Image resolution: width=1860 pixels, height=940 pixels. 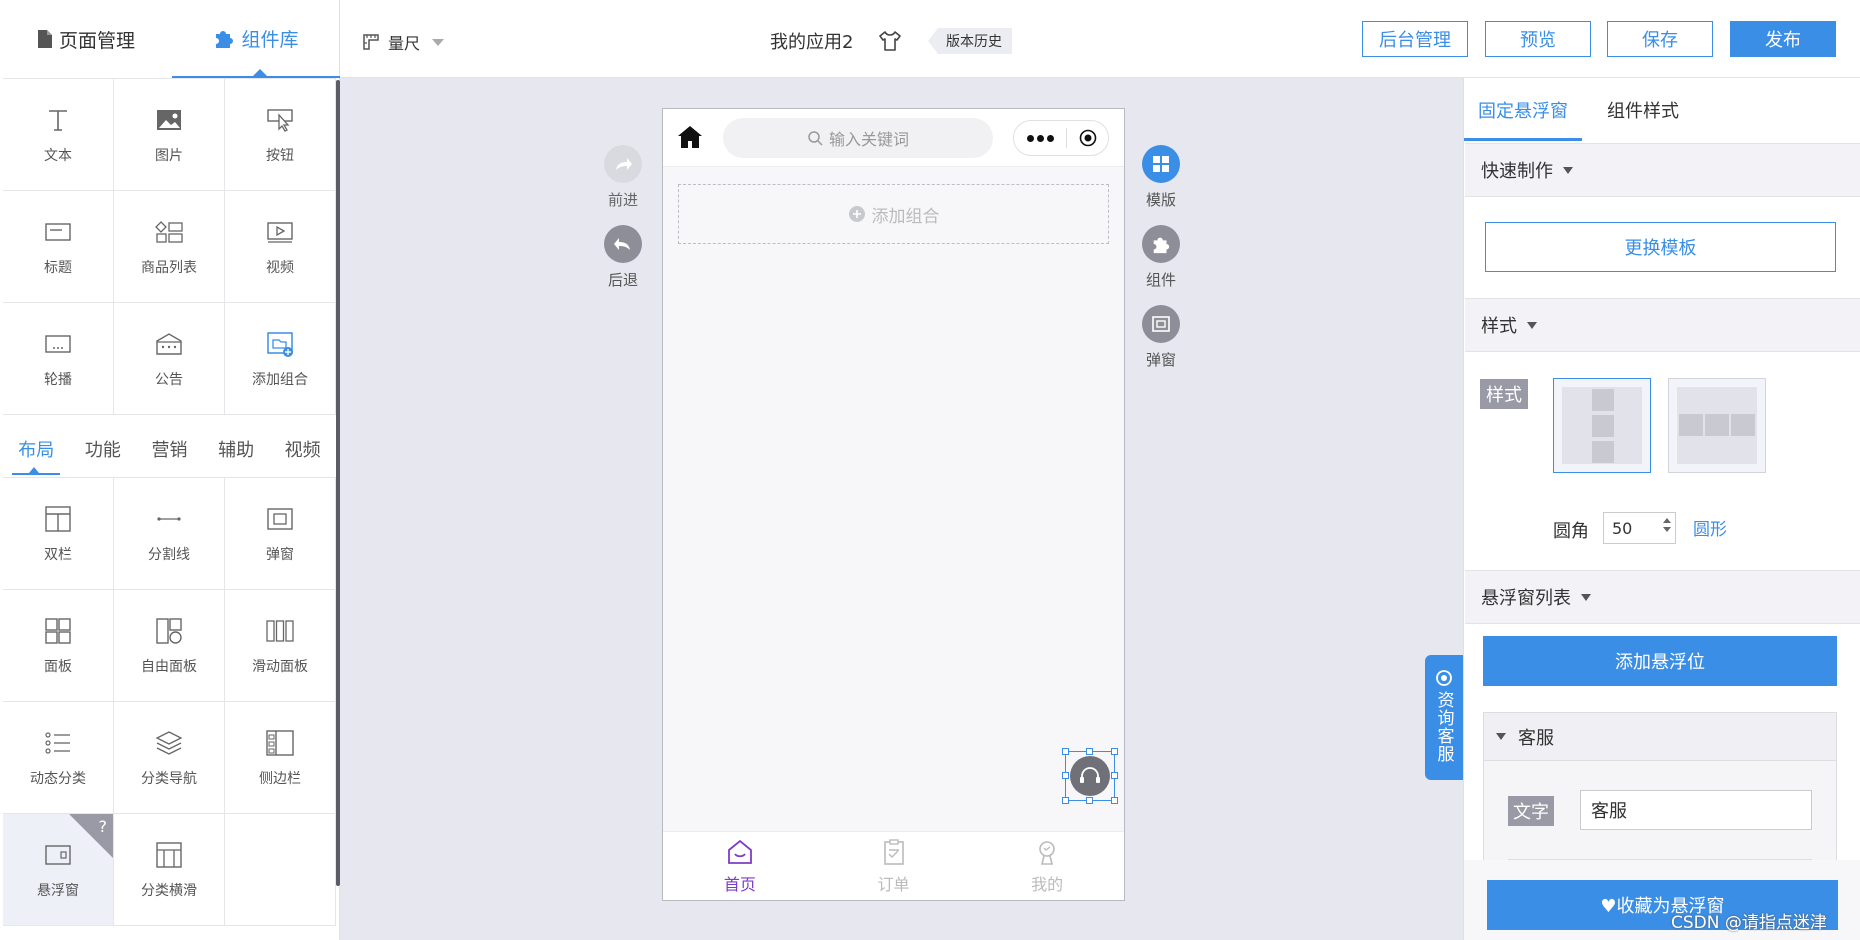 I want to click on shirt-icon, so click(x=890, y=41).